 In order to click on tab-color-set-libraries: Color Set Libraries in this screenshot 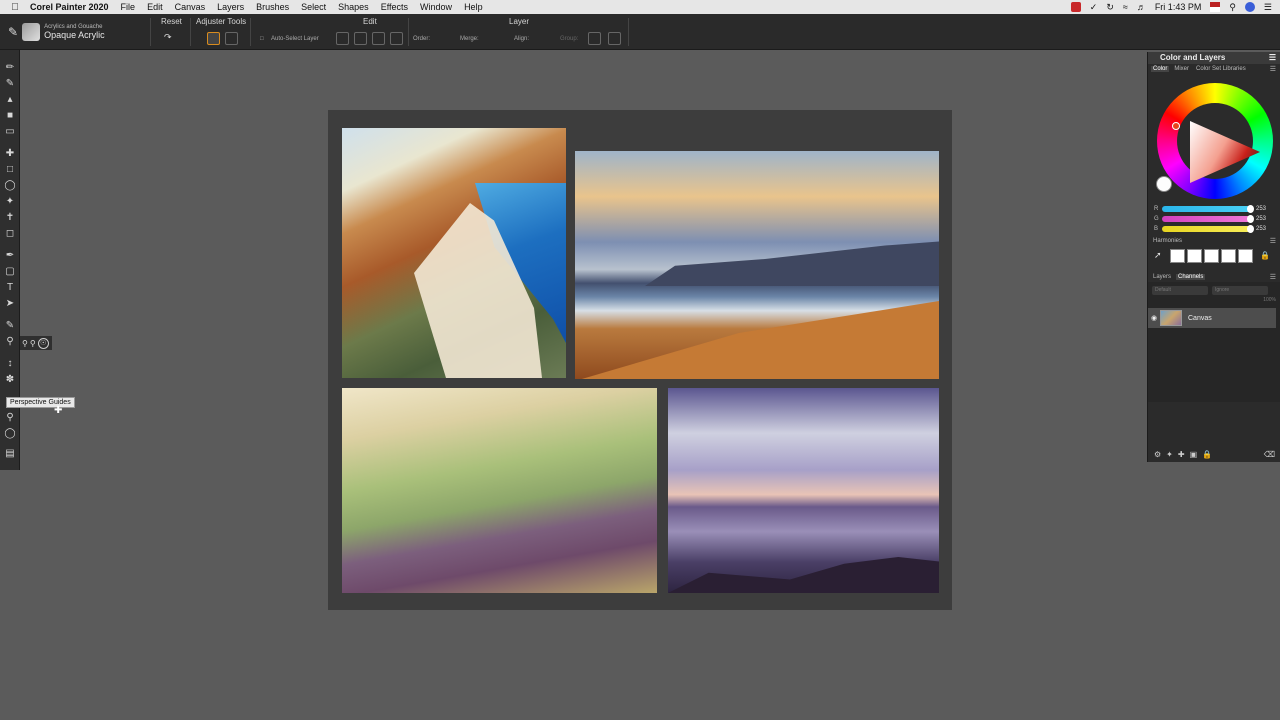, I will do `click(1221, 69)`.